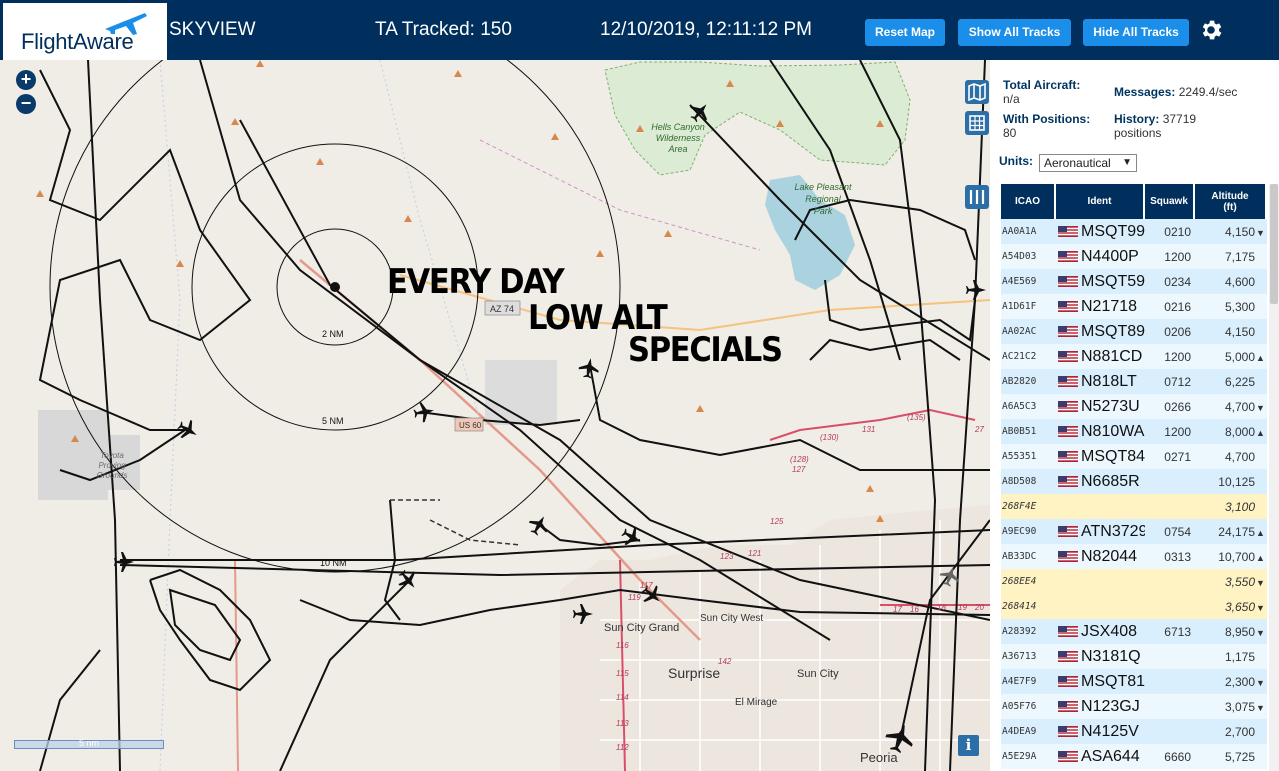 This screenshot has height=771, width=1279. What do you see at coordinates (1170, 406) in the screenshot?
I see `squawk-cell: 0266` at bounding box center [1170, 406].